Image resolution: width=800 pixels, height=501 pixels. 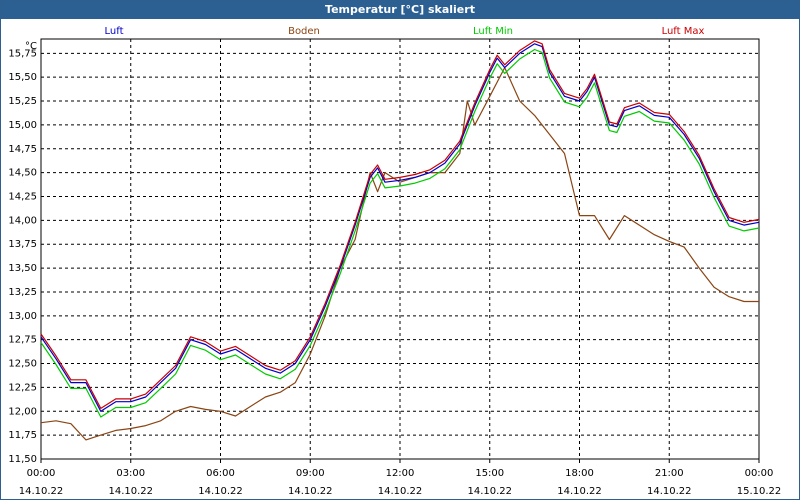 What do you see at coordinates (22, 340) in the screenshot?
I see `y-tick-label: 12,75` at bounding box center [22, 340].